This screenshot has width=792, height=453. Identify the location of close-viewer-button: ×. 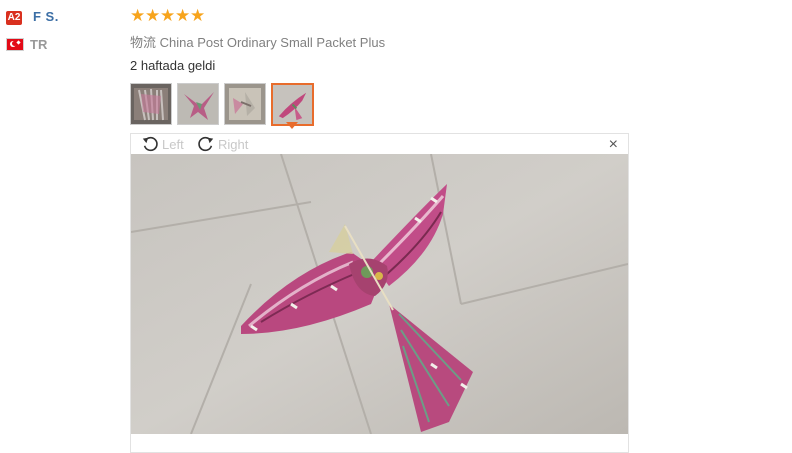
(613, 145).